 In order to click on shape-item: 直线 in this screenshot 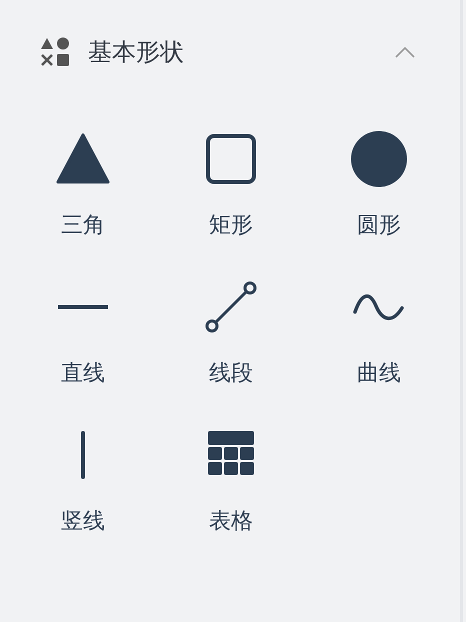, I will do `click(83, 333)`.